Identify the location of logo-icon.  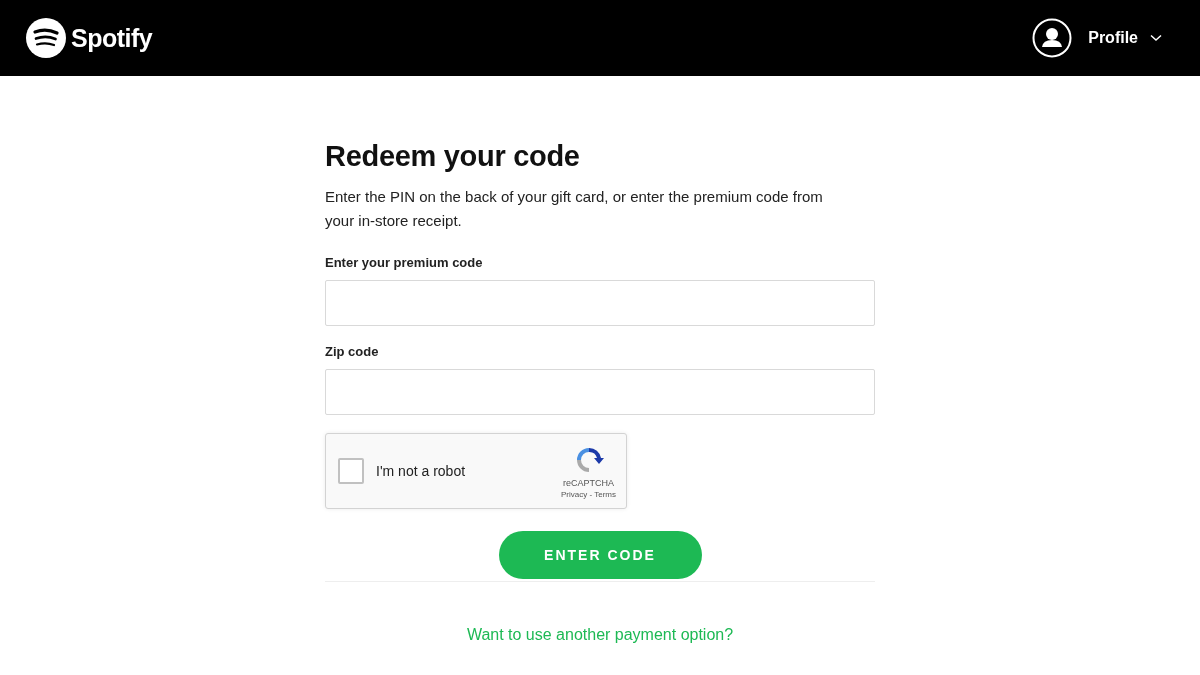
(46, 38).